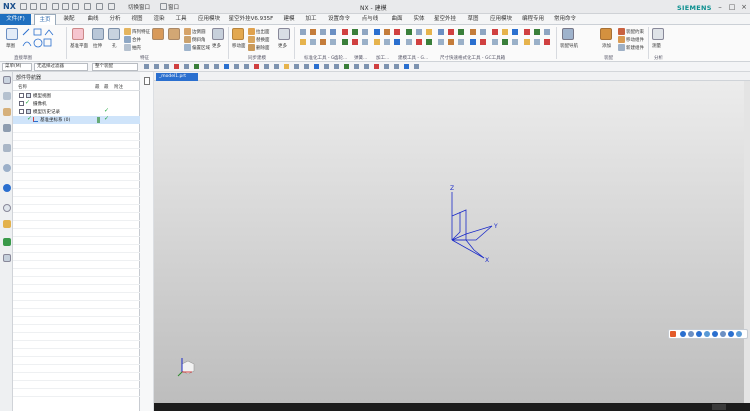 This screenshot has height=411, width=750. I want to click on assembly-navigator-icon, so click(568, 34).